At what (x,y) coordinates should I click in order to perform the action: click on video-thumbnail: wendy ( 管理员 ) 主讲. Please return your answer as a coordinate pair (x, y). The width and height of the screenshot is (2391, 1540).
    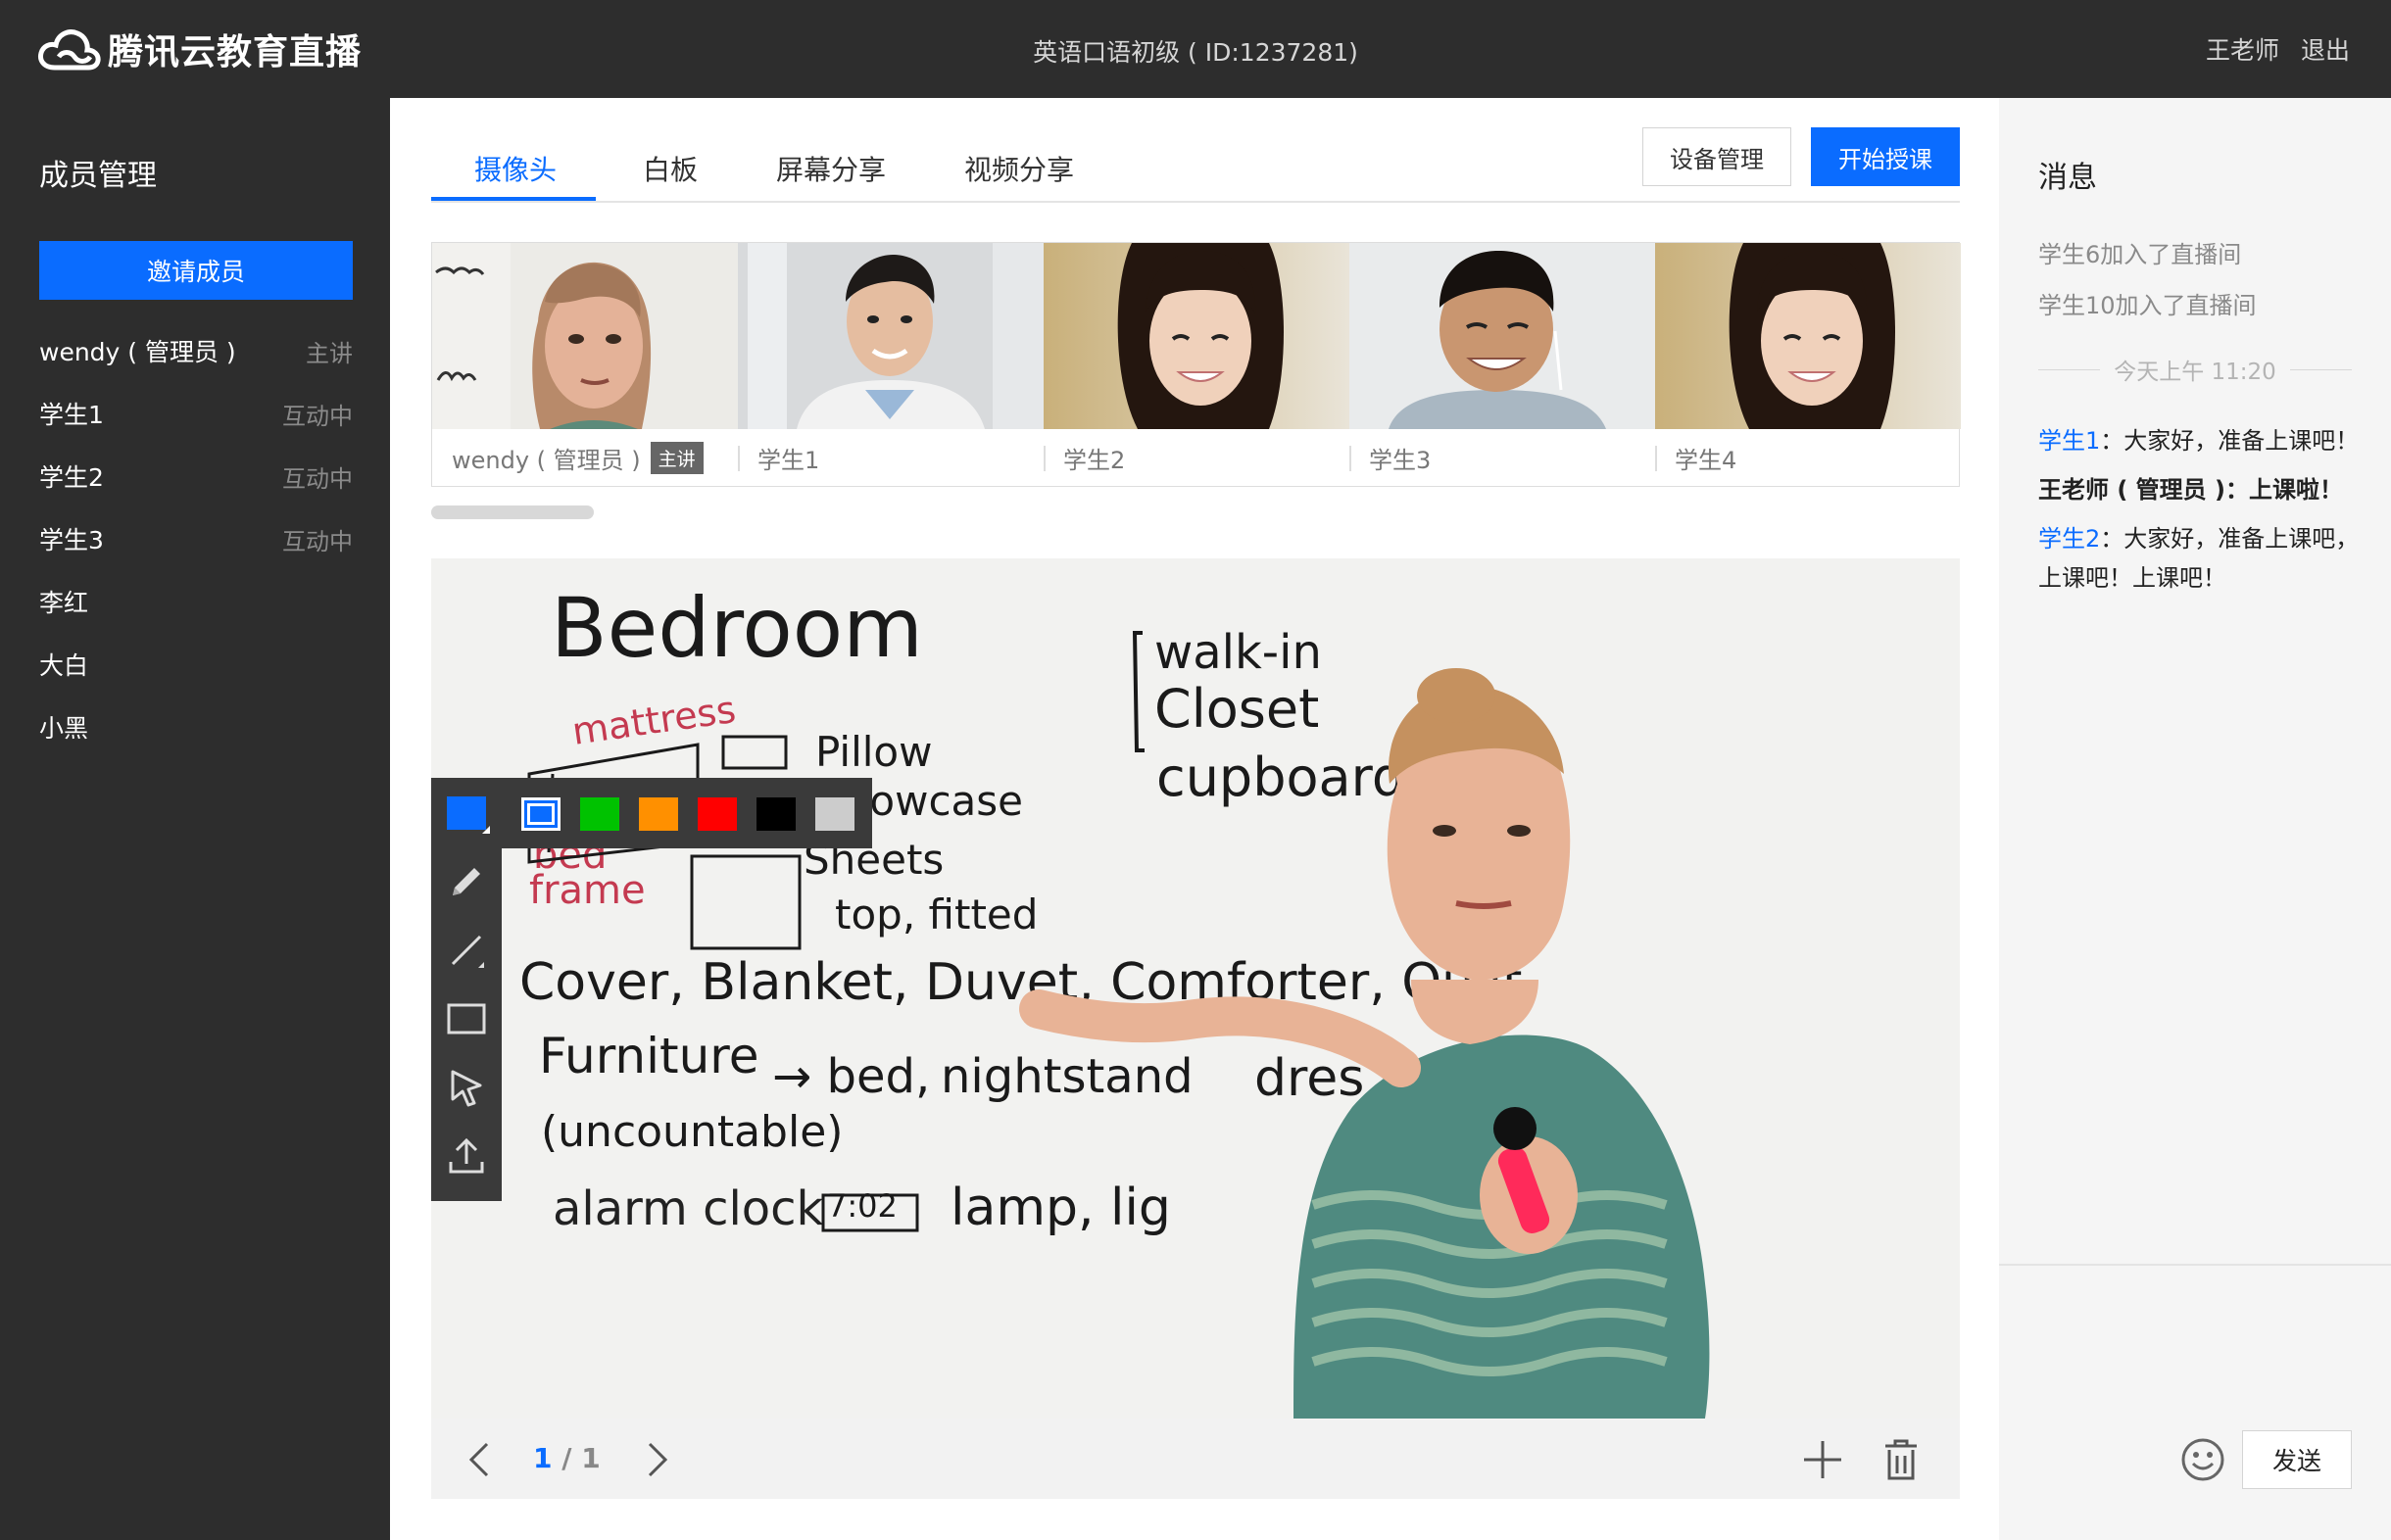
    Looking at the image, I should click on (585, 365).